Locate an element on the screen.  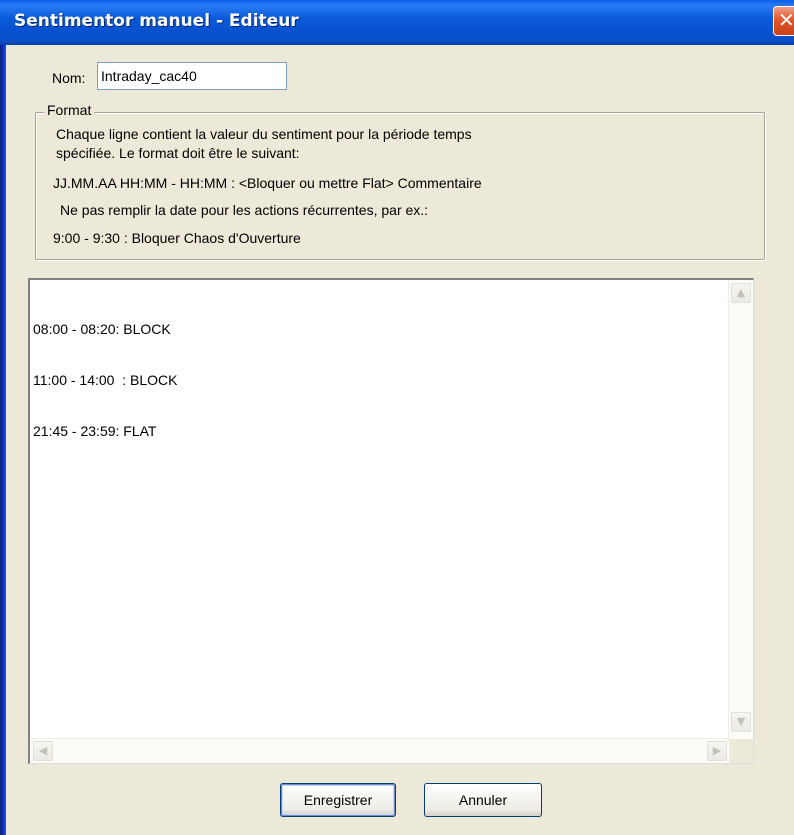
scroll-up-arrow-icon: ▲ is located at coordinates (741, 293).